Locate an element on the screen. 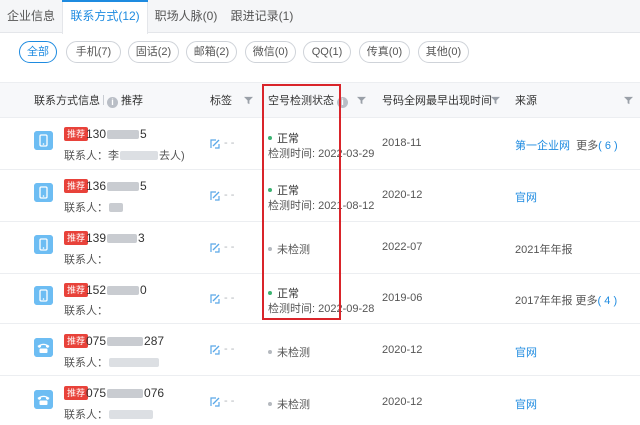  phone-number: 130 5 is located at coordinates (116, 134).